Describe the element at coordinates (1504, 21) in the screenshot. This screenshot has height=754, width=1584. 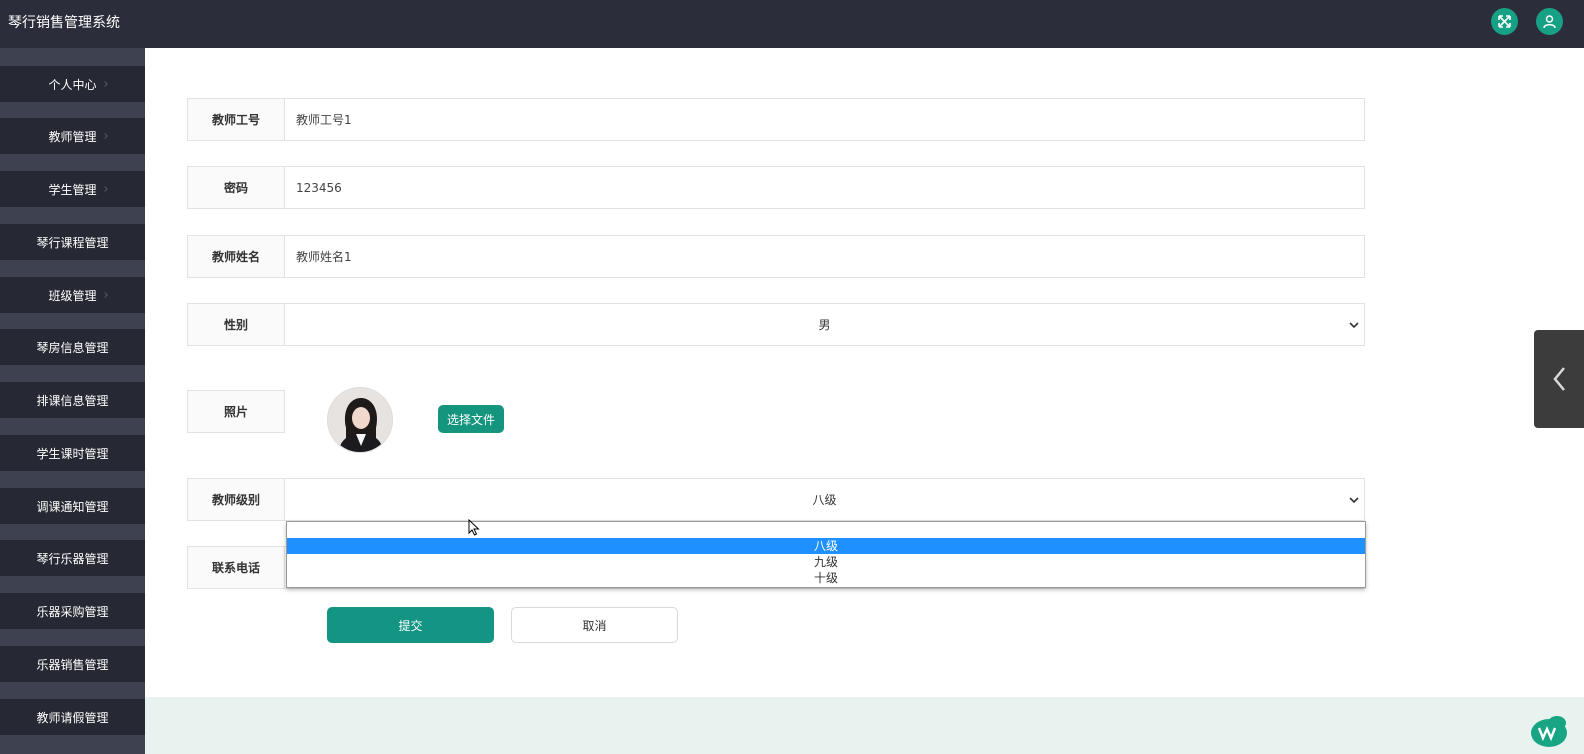
I see `fullscreen-icon` at that location.